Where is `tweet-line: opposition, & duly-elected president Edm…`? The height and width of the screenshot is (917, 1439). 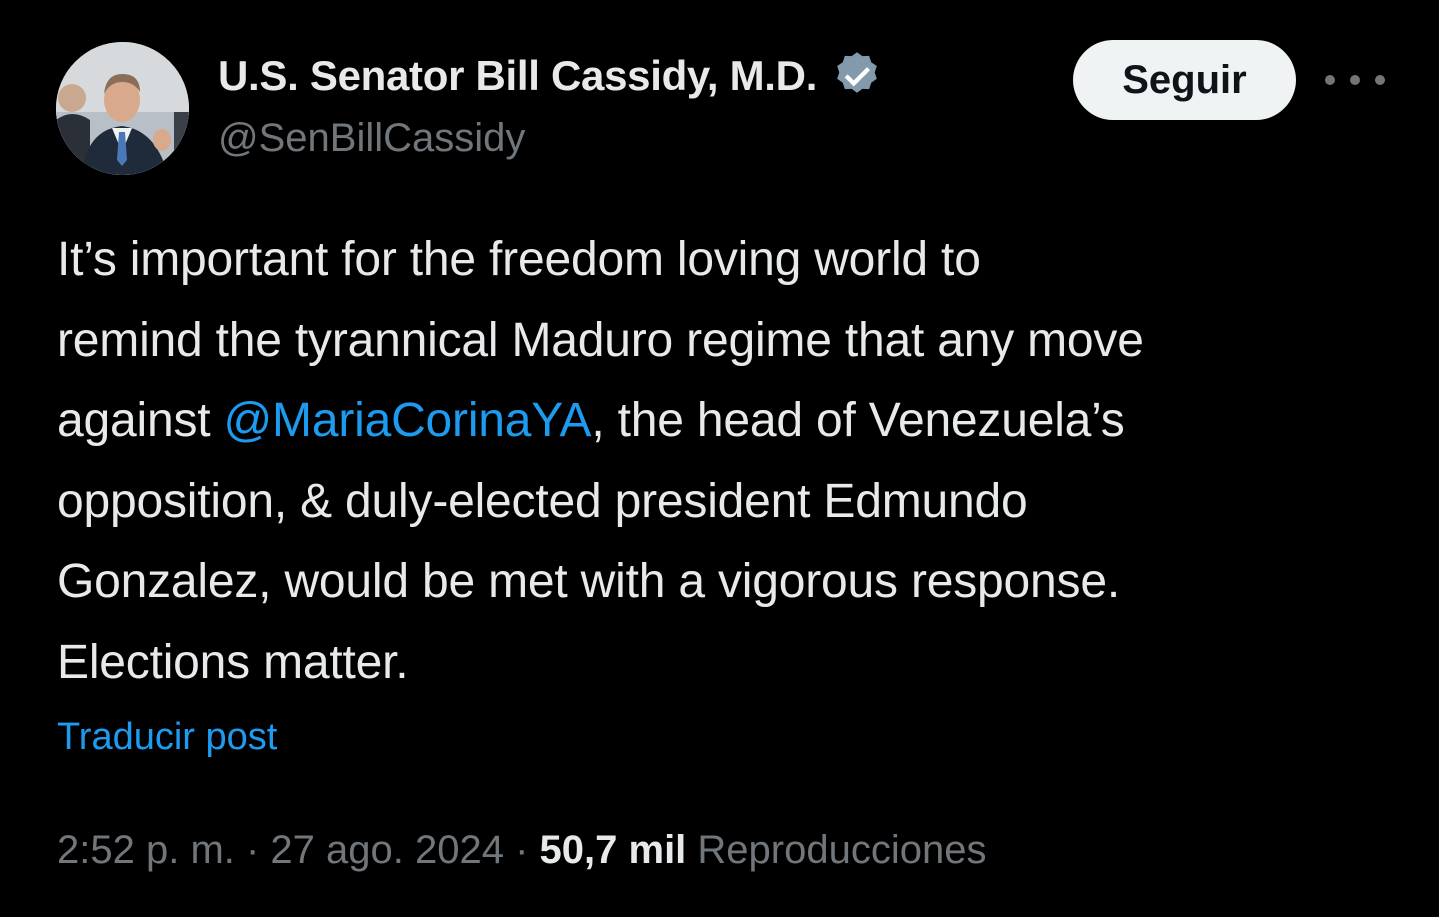 tweet-line: opposition, & duly-elected president Edm… is located at coordinates (542, 501).